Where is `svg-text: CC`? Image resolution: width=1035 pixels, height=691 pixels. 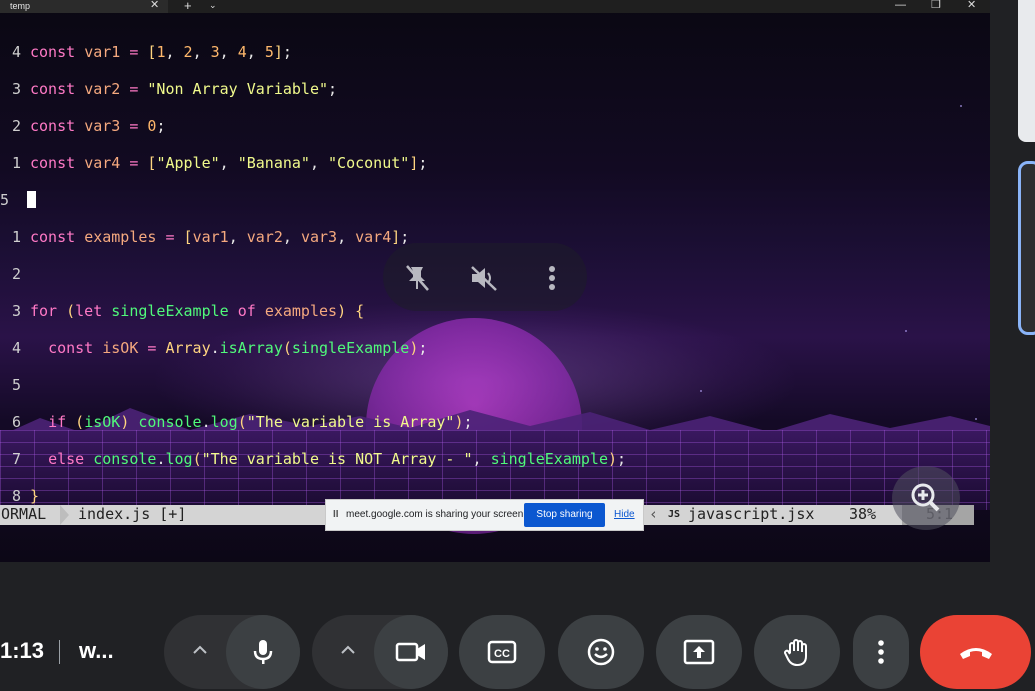 svg-text: CC is located at coordinates (502, 654).